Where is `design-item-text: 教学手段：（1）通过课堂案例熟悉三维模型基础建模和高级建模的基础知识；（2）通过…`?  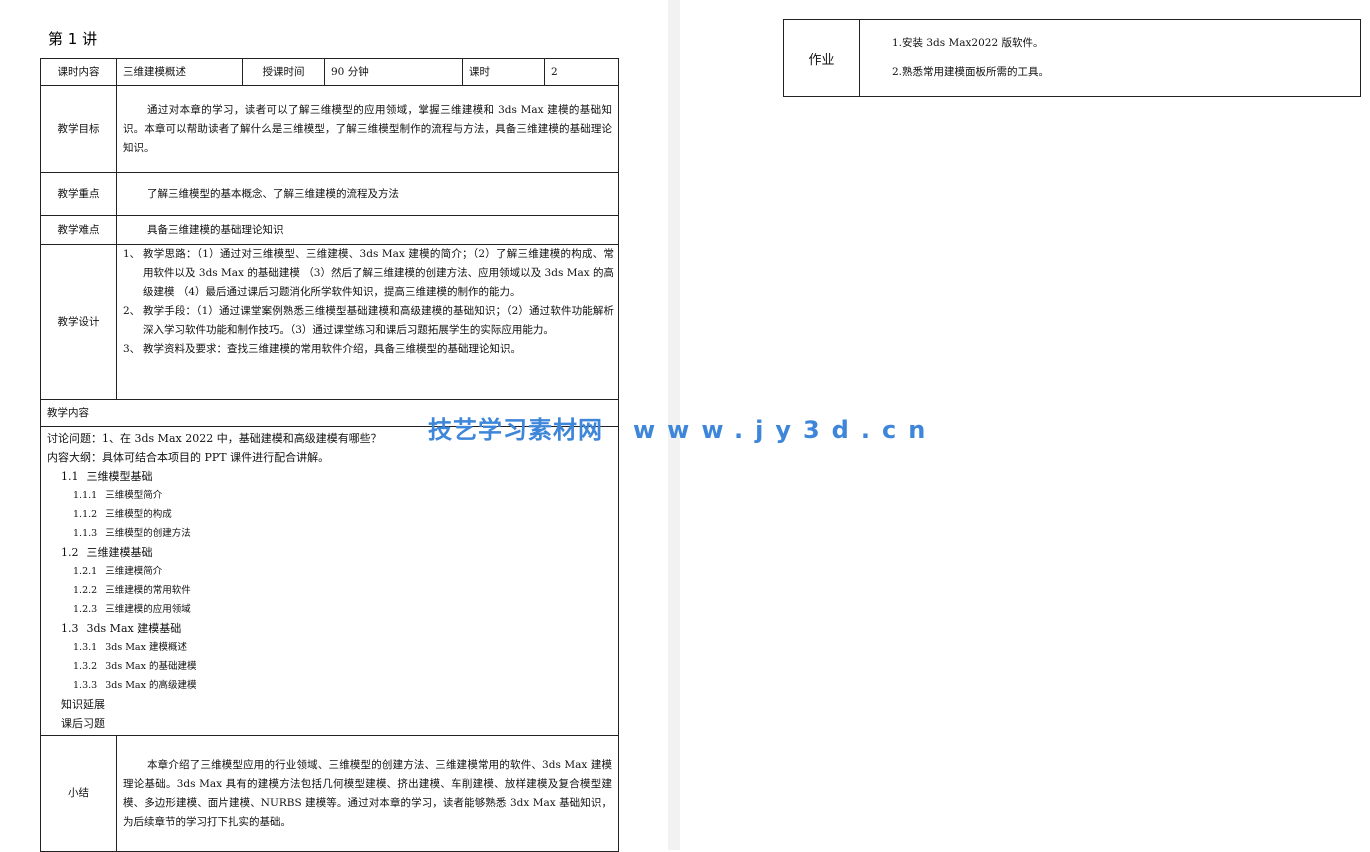
design-item-text: 教学手段：（1）通过课堂案例熟悉三维模型基础建模和高级建模的基础知识；（2）通过… is located at coordinates (378, 320).